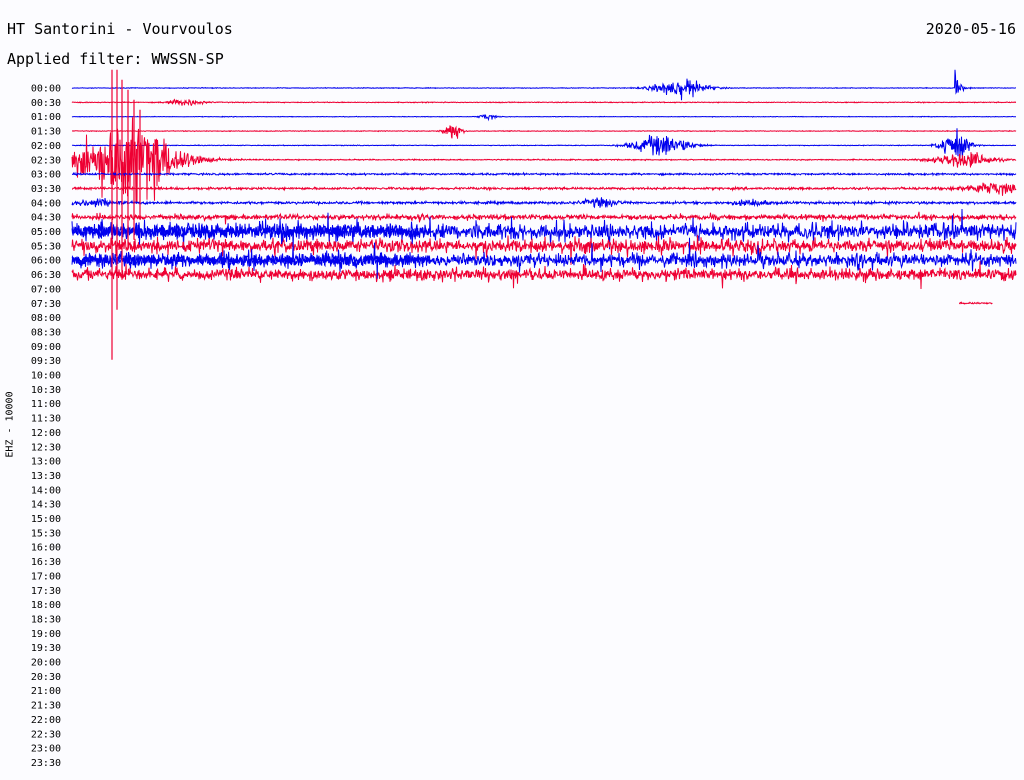  I want to click on row-time-label: 02:30, so click(46, 160).